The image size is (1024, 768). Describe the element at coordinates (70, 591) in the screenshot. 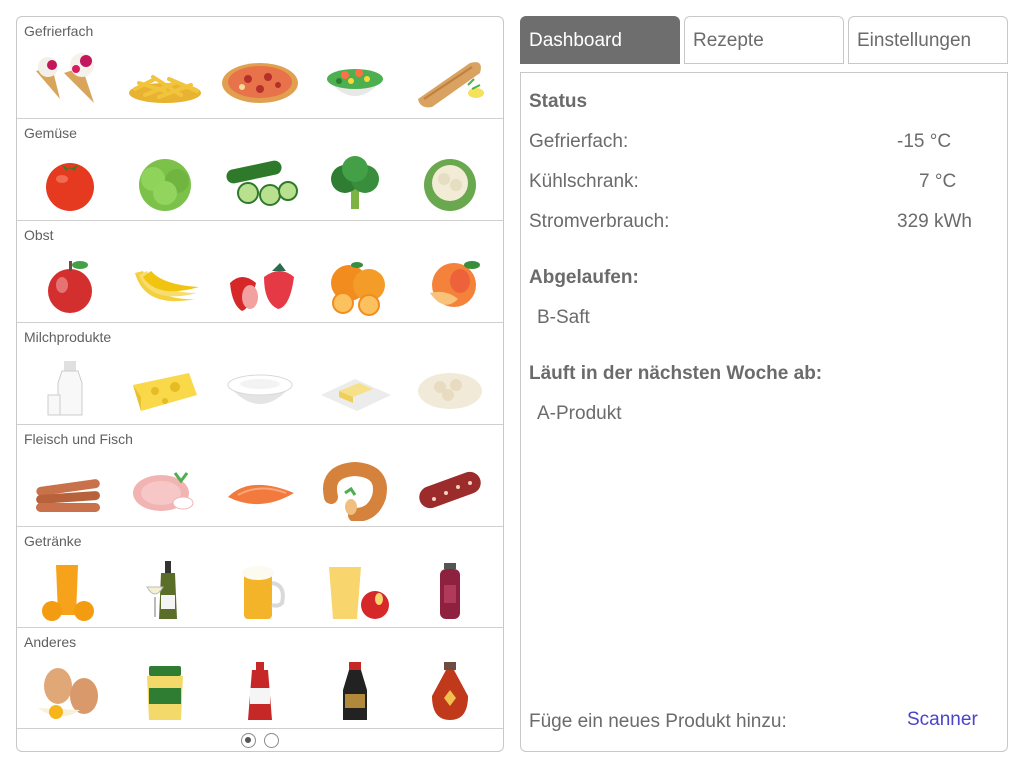

I see `orange-juice-icon` at that location.